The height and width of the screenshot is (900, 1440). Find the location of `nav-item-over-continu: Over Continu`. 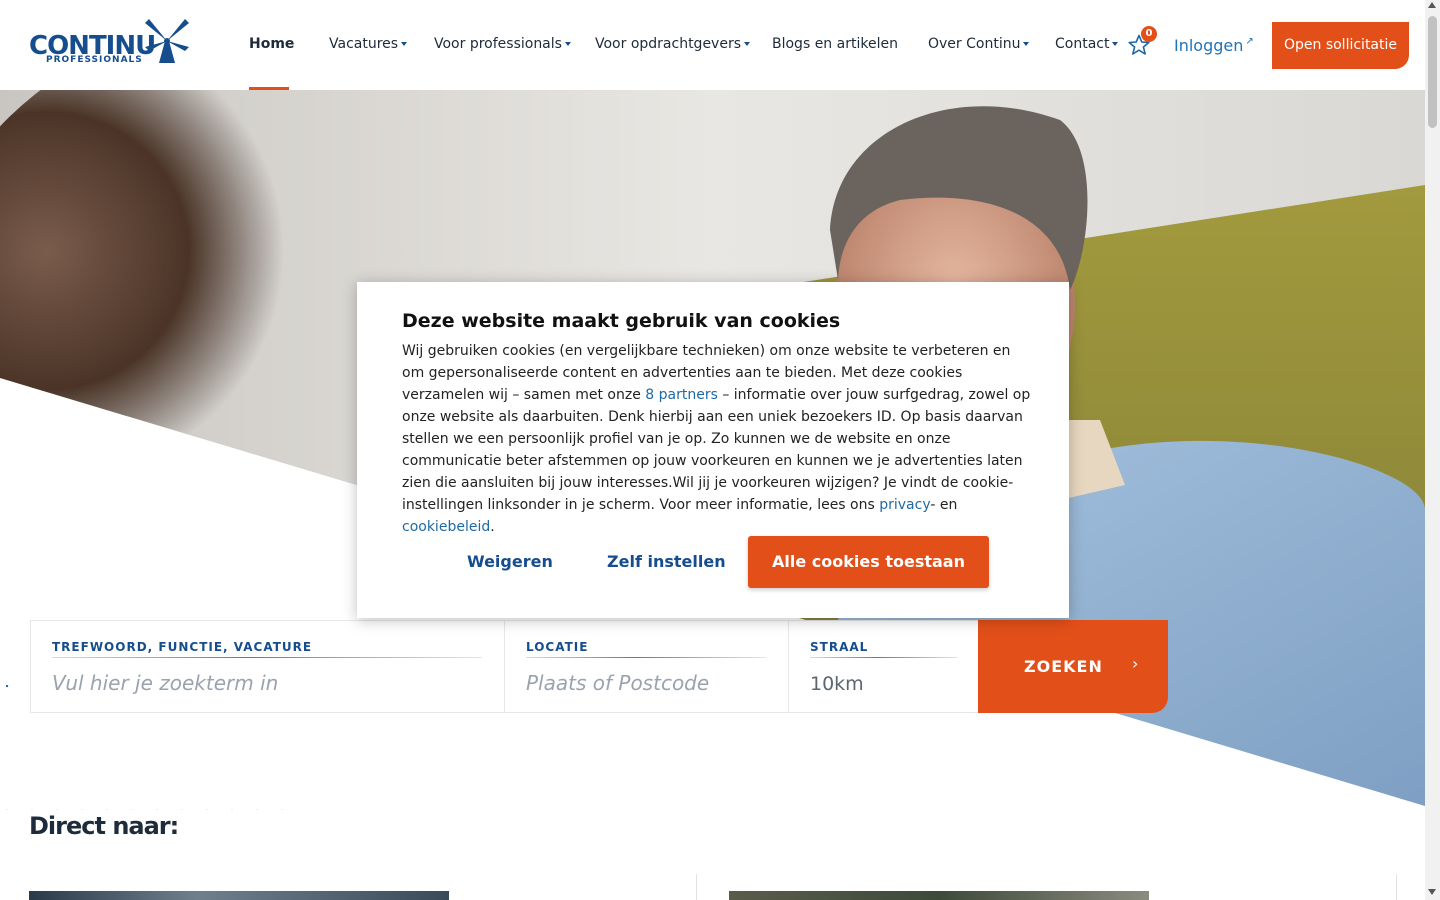

nav-item-over-continu: Over Continu is located at coordinates (979, 44).